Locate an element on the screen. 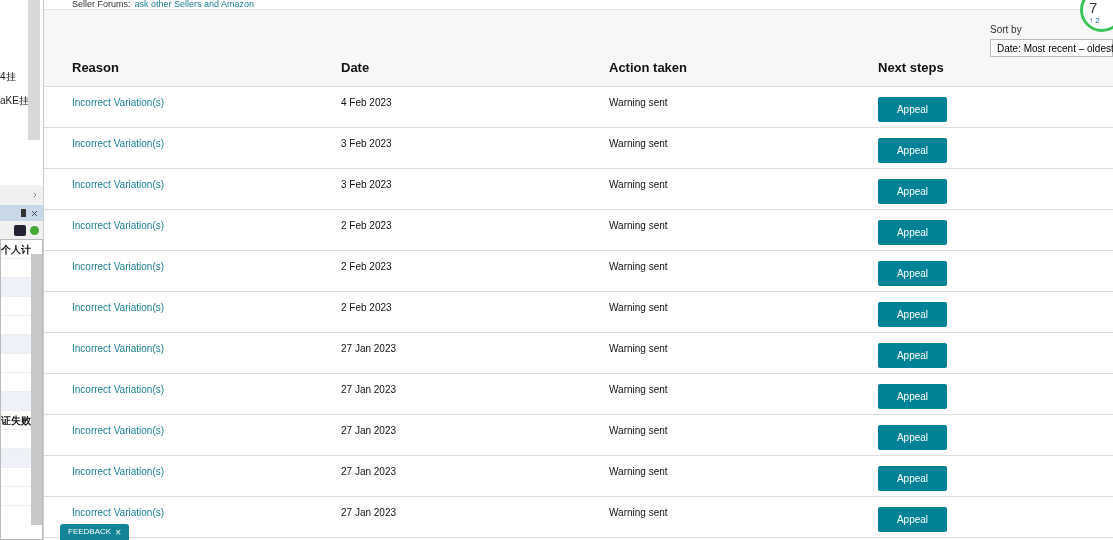 The width and height of the screenshot is (1113, 540). chevron-right-icon is located at coordinates (35, 195).